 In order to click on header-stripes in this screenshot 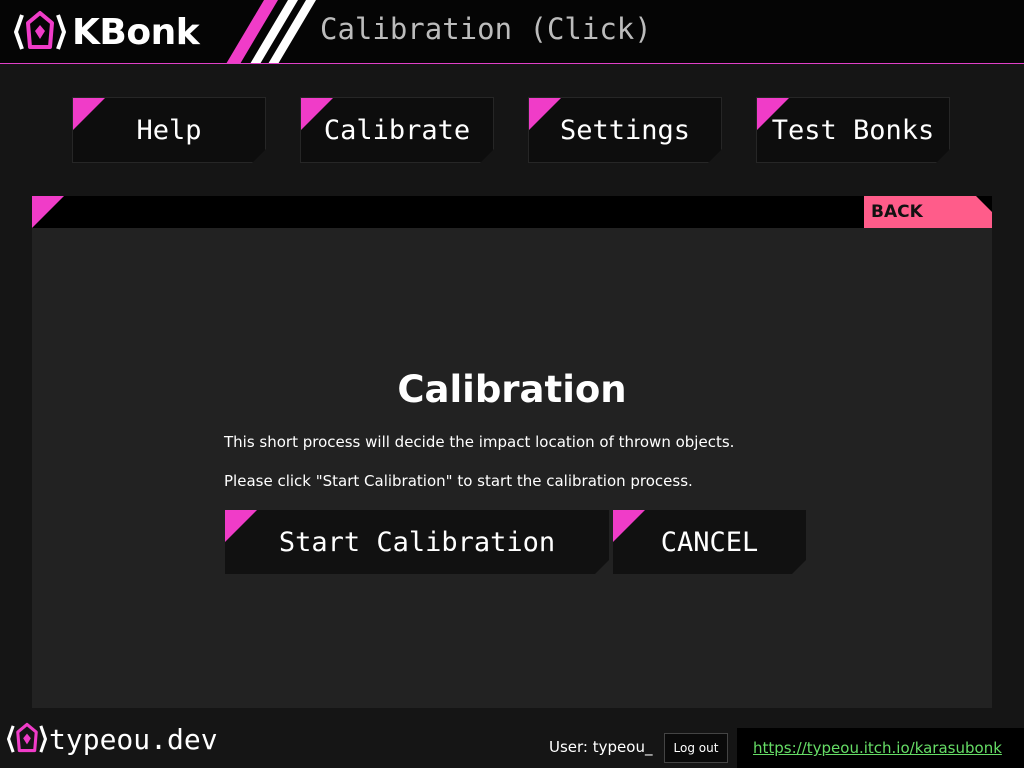, I will do `click(271, 31)`.